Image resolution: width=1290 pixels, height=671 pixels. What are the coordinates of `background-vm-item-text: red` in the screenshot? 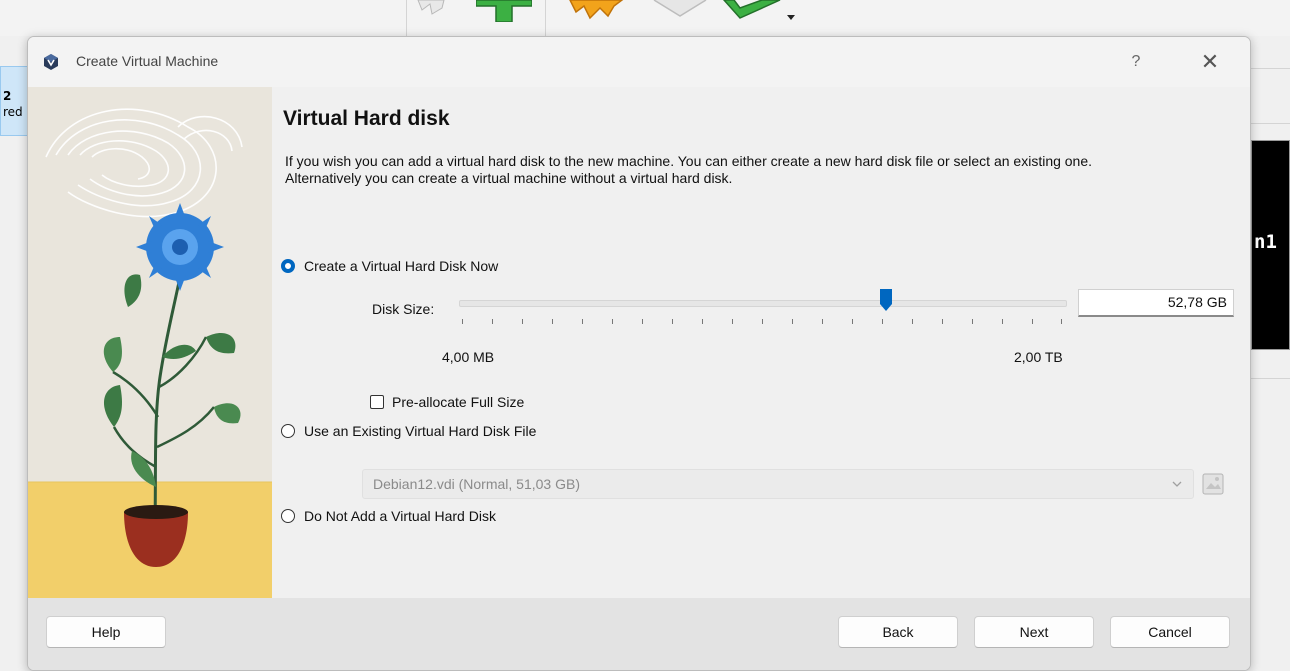 It's located at (13, 112).